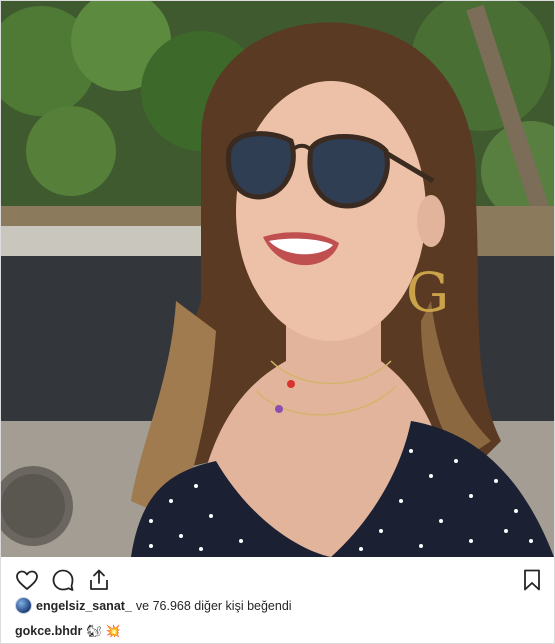 This screenshot has height=644, width=555. What do you see at coordinates (48, 631) in the screenshot?
I see `caption-username: gokce.bhdr` at bounding box center [48, 631].